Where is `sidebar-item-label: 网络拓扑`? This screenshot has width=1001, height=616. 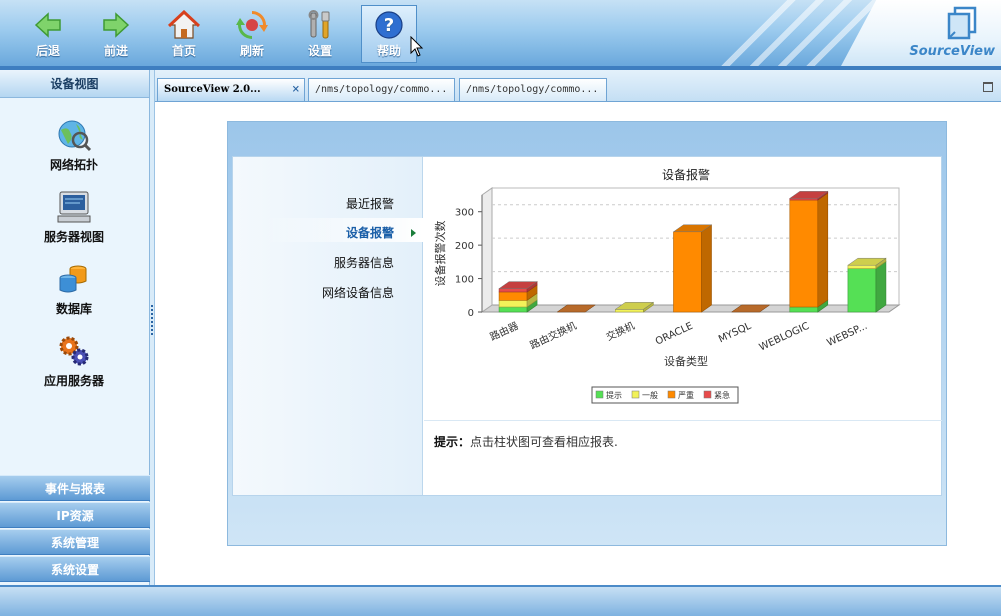 sidebar-item-label: 网络拓扑 is located at coordinates (73, 165).